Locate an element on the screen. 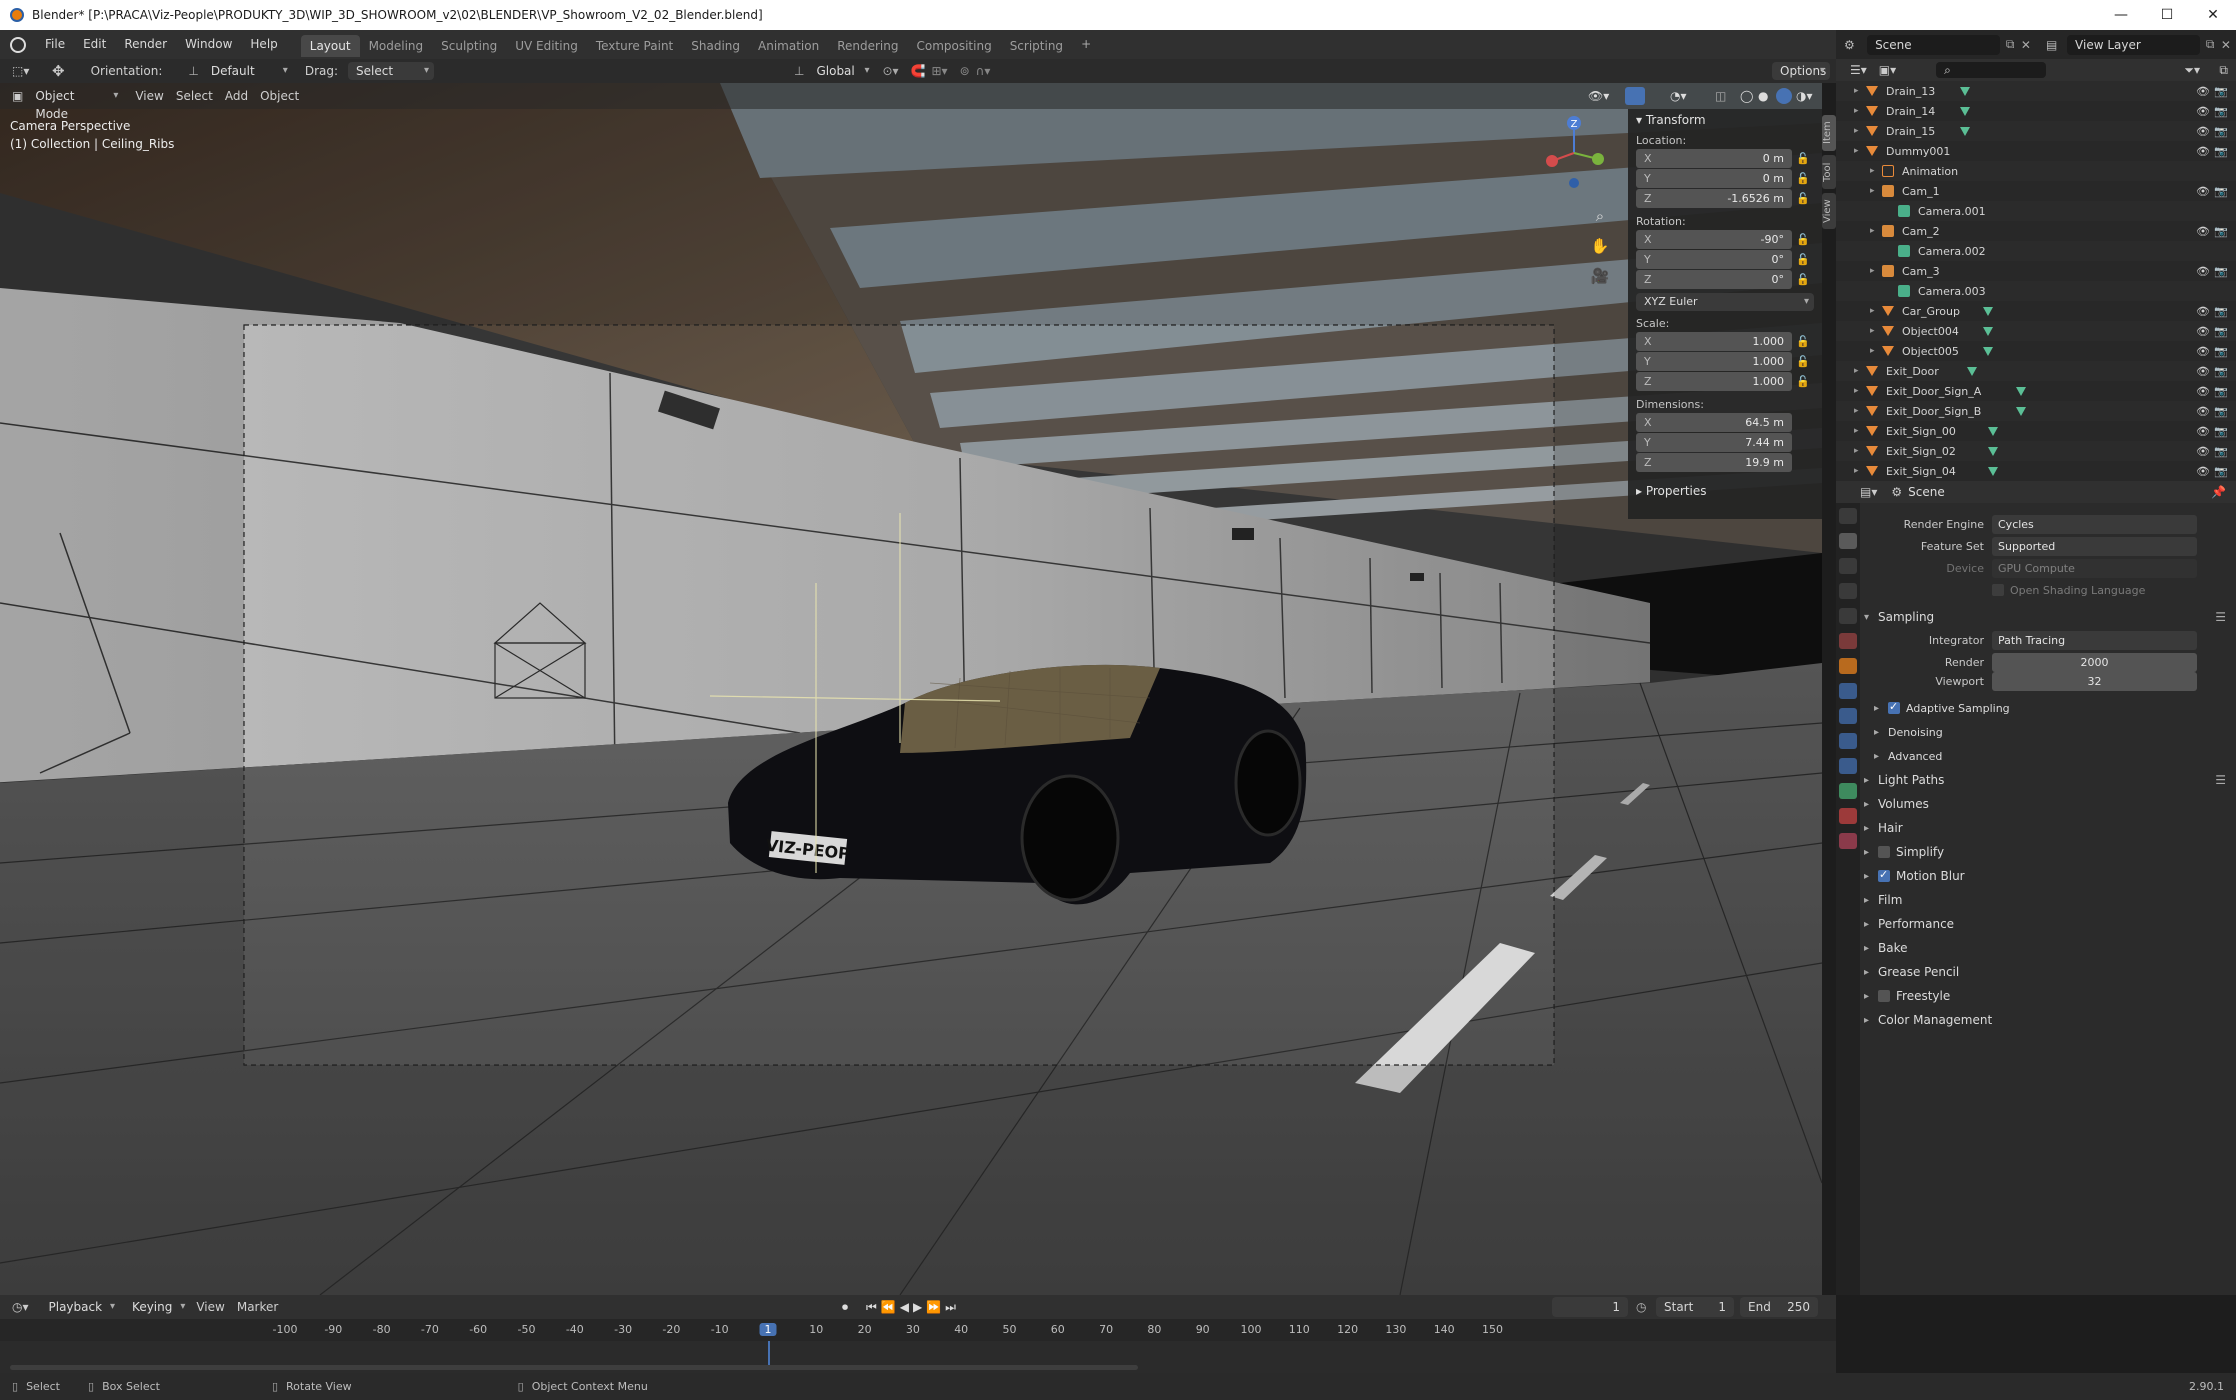  outliner-row: ▸ Drain_14 👁 📷 is located at coordinates (2036, 111).